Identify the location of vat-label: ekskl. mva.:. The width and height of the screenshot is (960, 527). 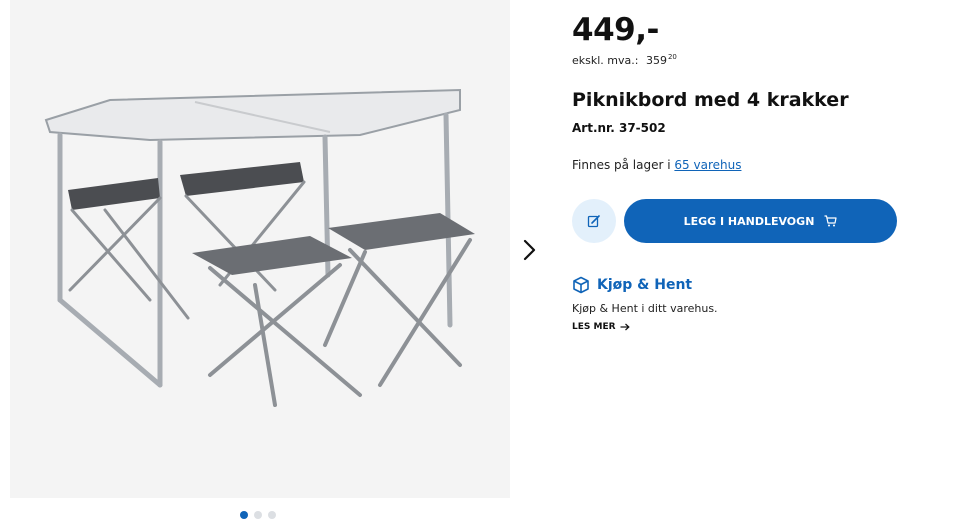
(605, 60).